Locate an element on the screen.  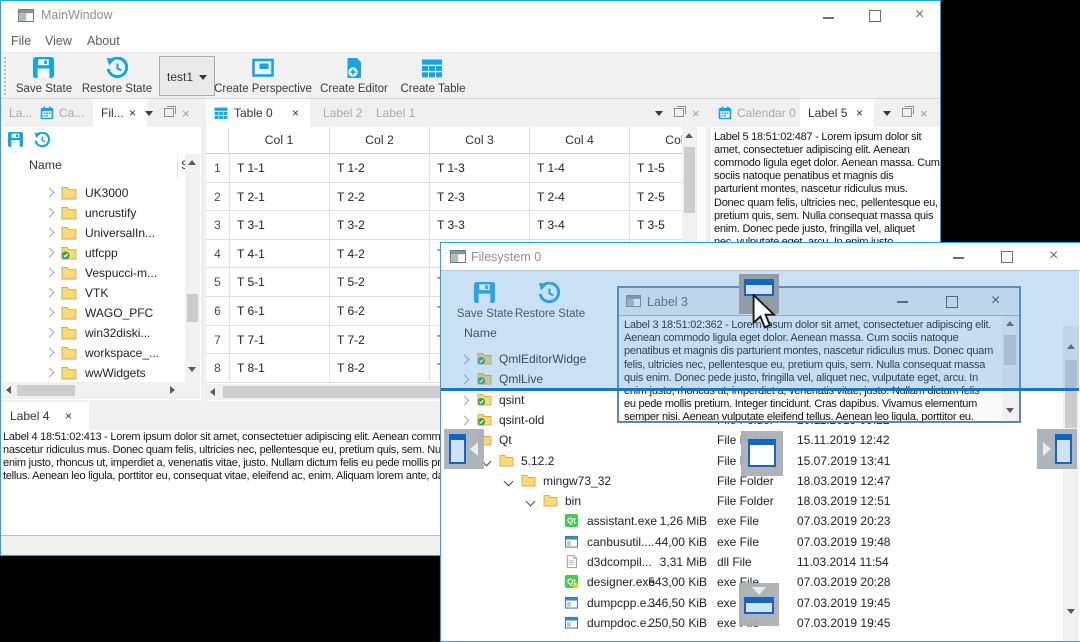
create-table-icon is located at coordinates (432, 68).